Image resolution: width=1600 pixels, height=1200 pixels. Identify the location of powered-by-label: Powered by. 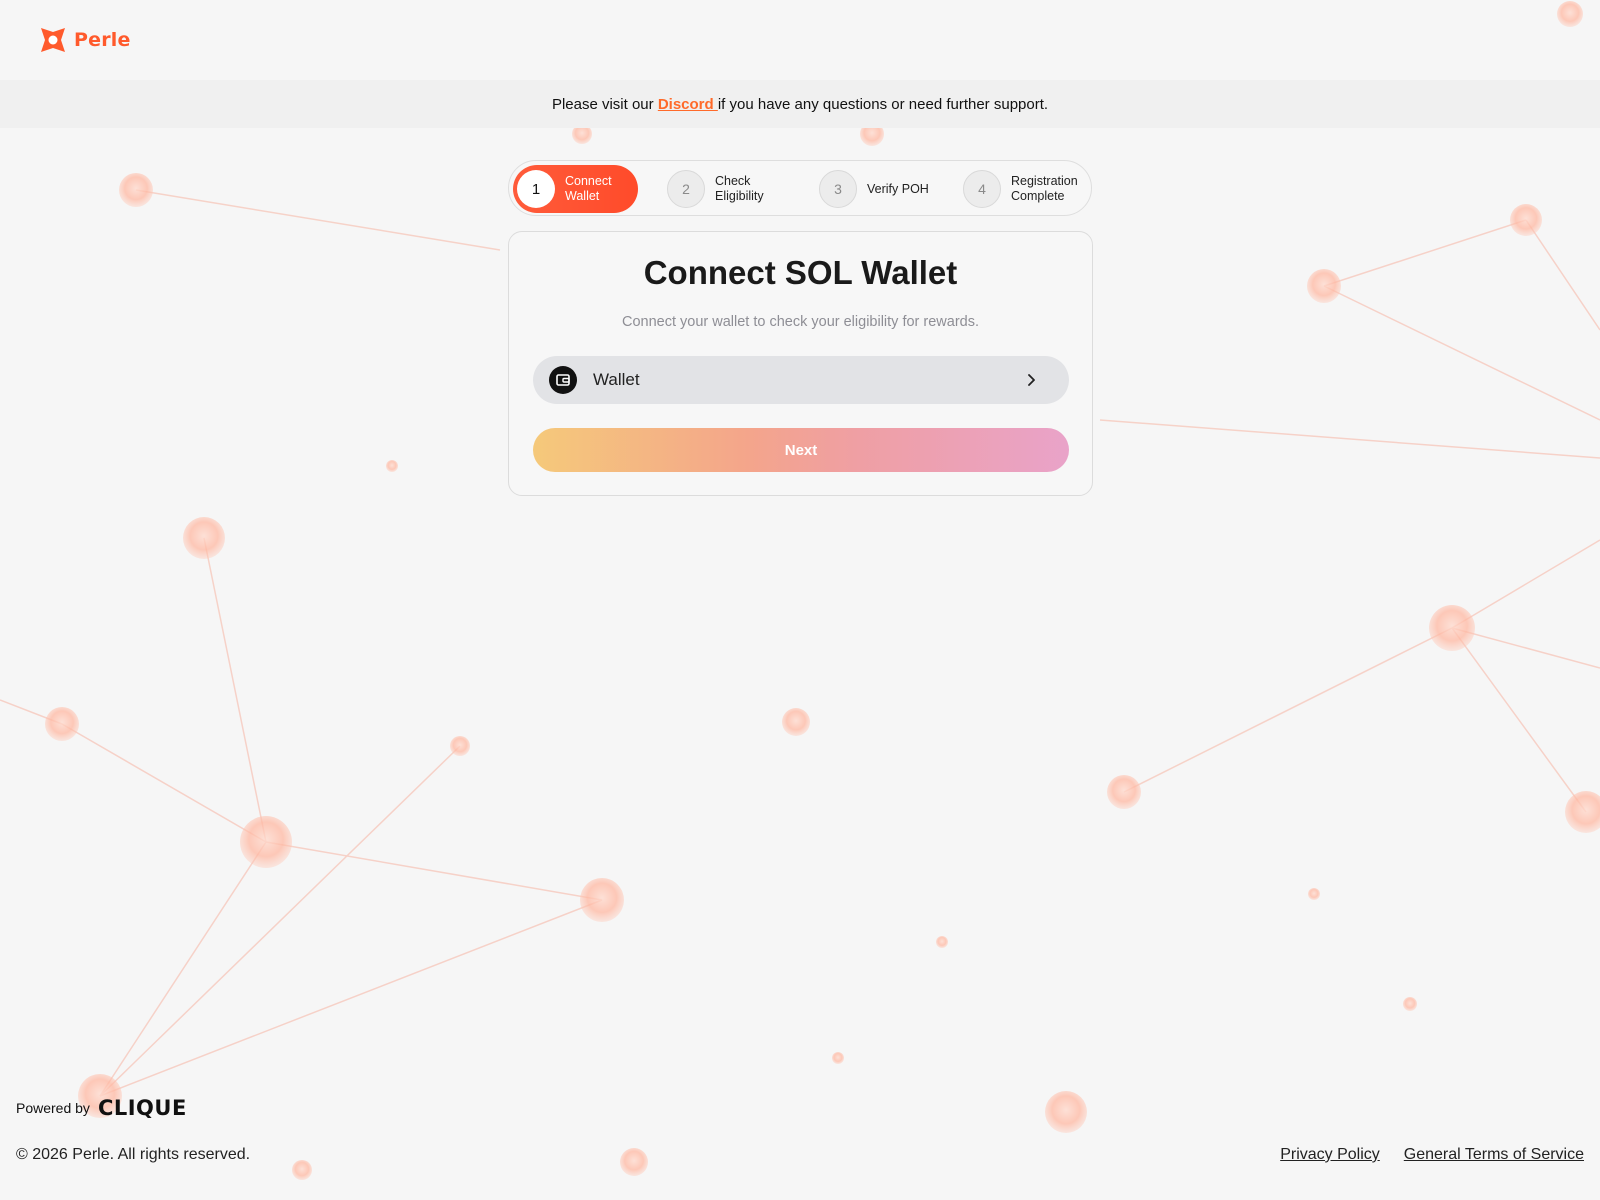
(53, 1108).